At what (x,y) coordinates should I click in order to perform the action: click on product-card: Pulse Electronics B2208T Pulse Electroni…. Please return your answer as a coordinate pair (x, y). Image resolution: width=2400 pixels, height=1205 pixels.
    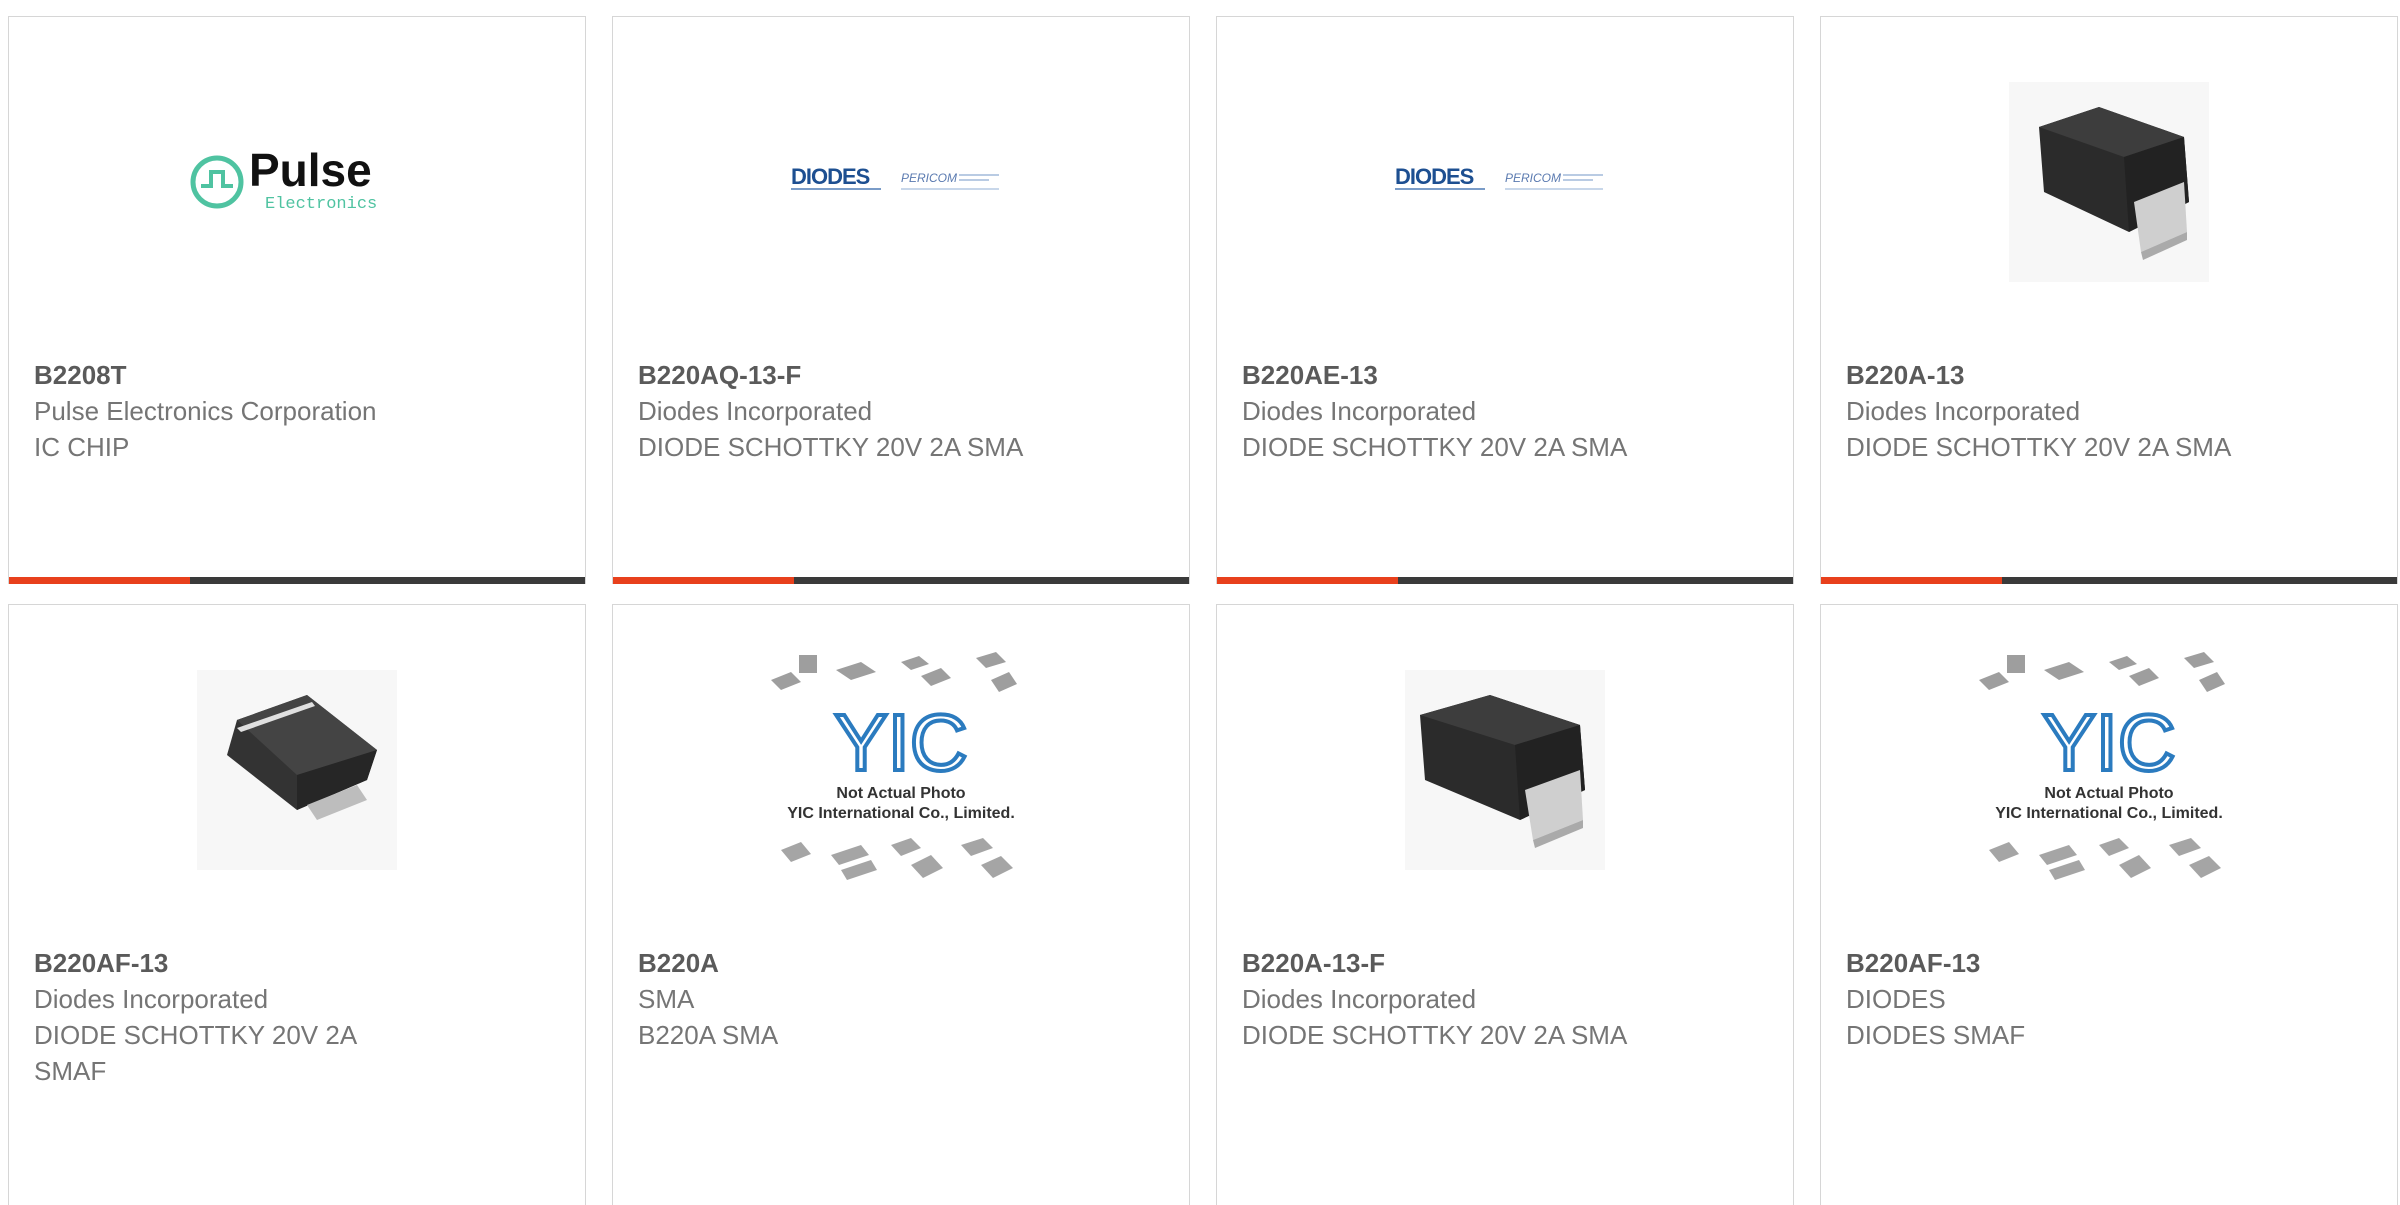
    Looking at the image, I should click on (297, 300).